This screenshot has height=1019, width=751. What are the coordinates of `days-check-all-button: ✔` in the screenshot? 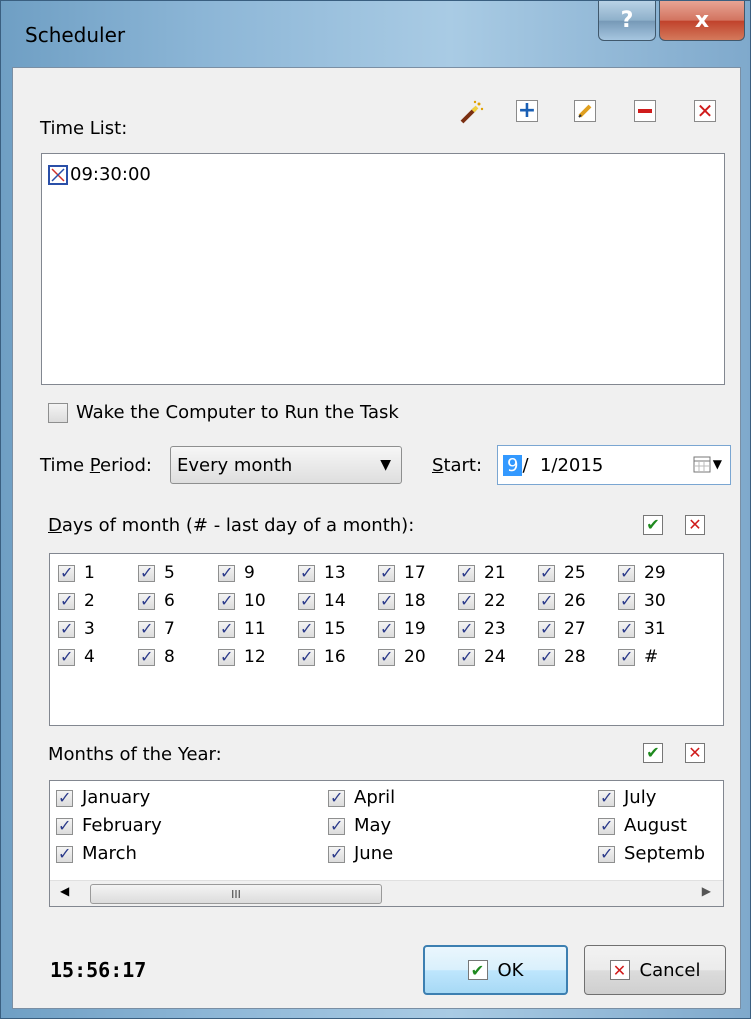 It's located at (653, 524).